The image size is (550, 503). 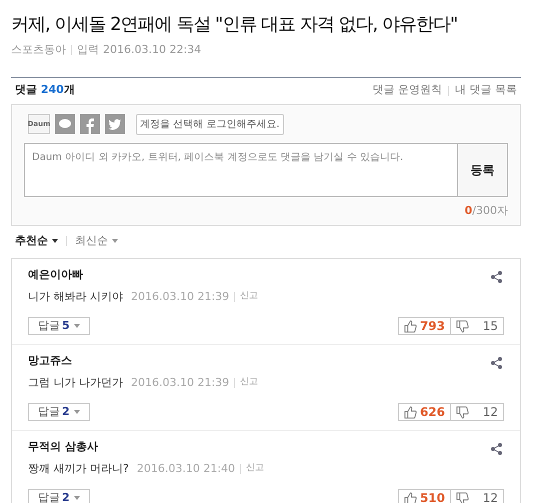 What do you see at coordinates (55, 275) in the screenshot?
I see `comment-author: 예은이아빠` at bounding box center [55, 275].